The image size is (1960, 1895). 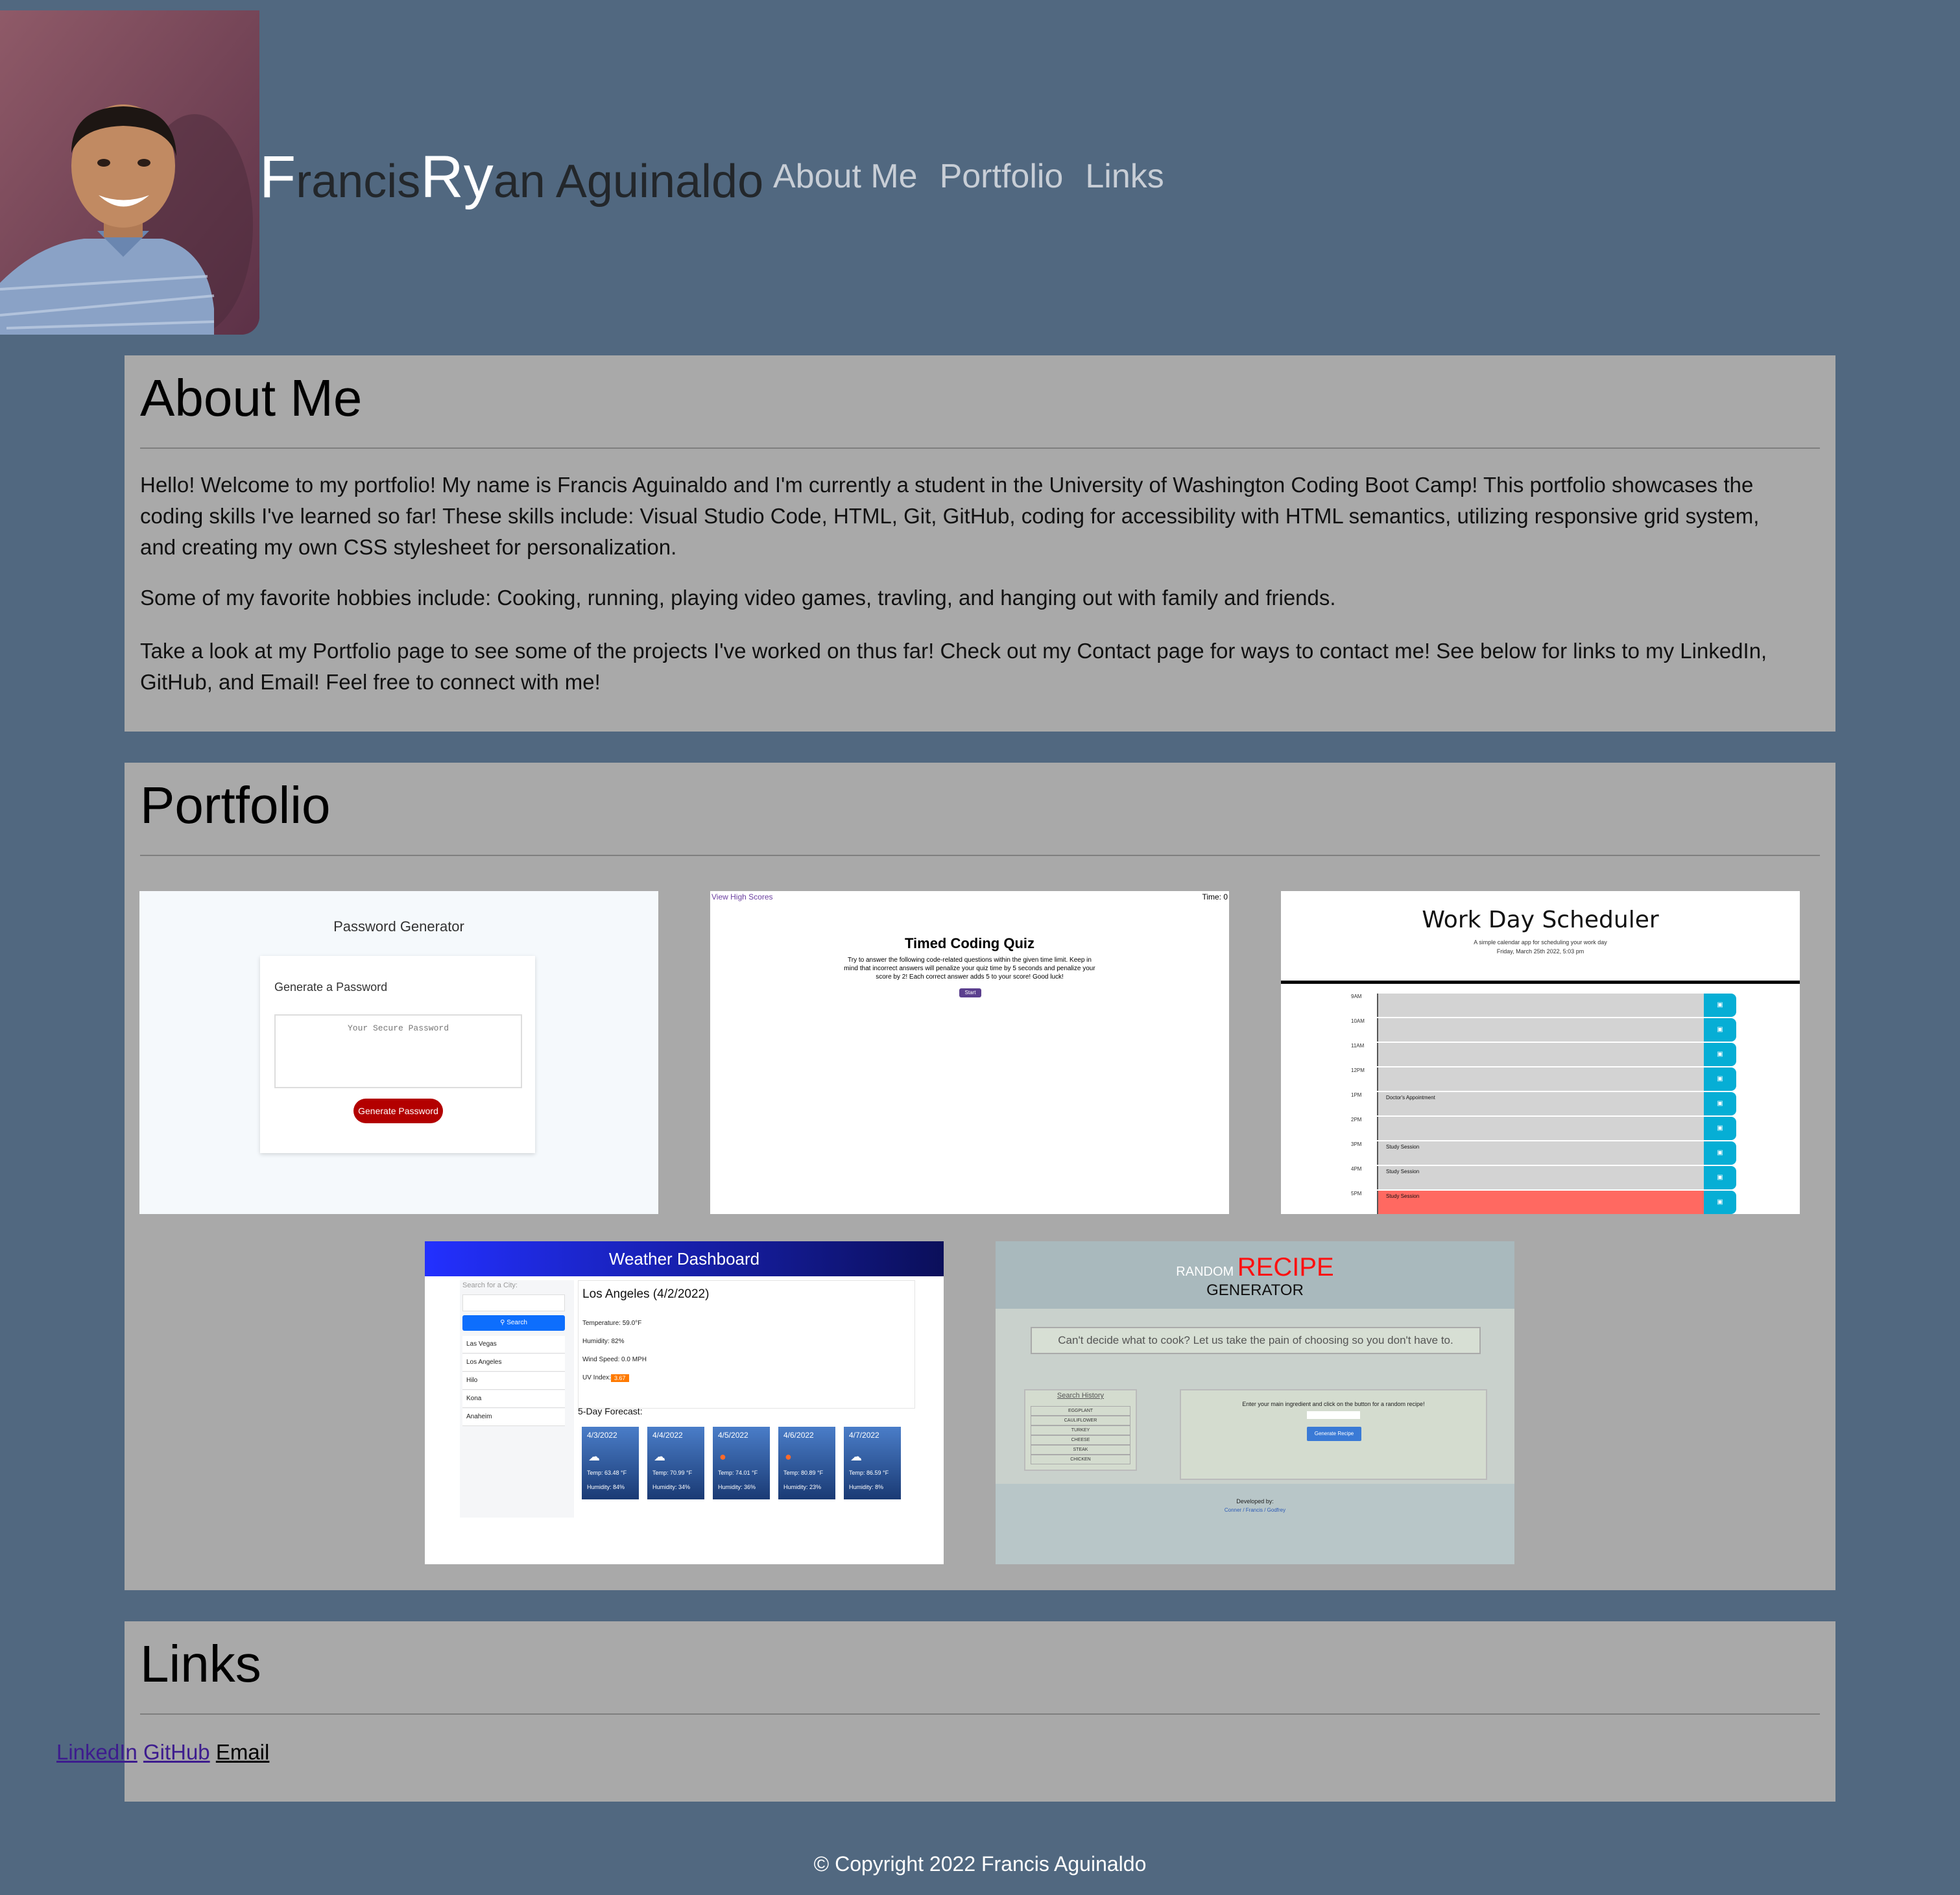 I want to click on scheduler-hour: 3PM, so click(x=1356, y=1144).